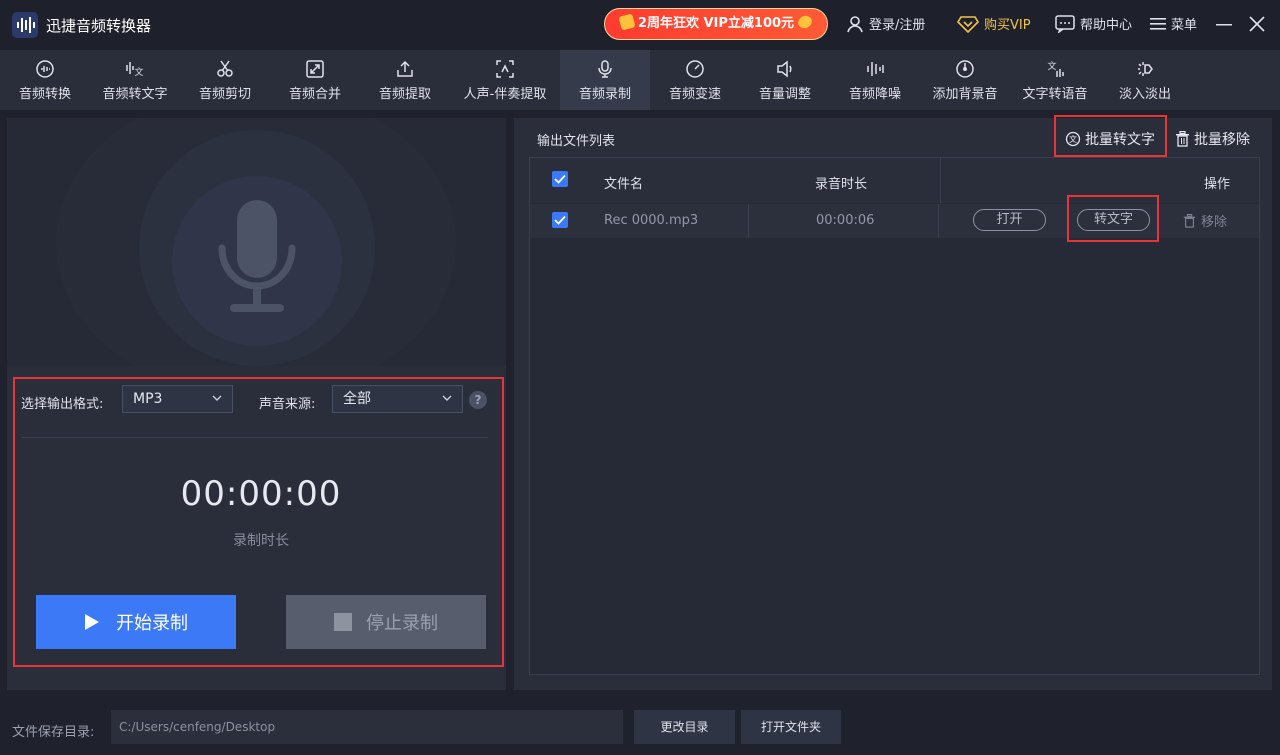 This screenshot has height=755, width=1280. Describe the element at coordinates (695, 80) in the screenshot. I see `tool-speed: 音频变速` at that location.